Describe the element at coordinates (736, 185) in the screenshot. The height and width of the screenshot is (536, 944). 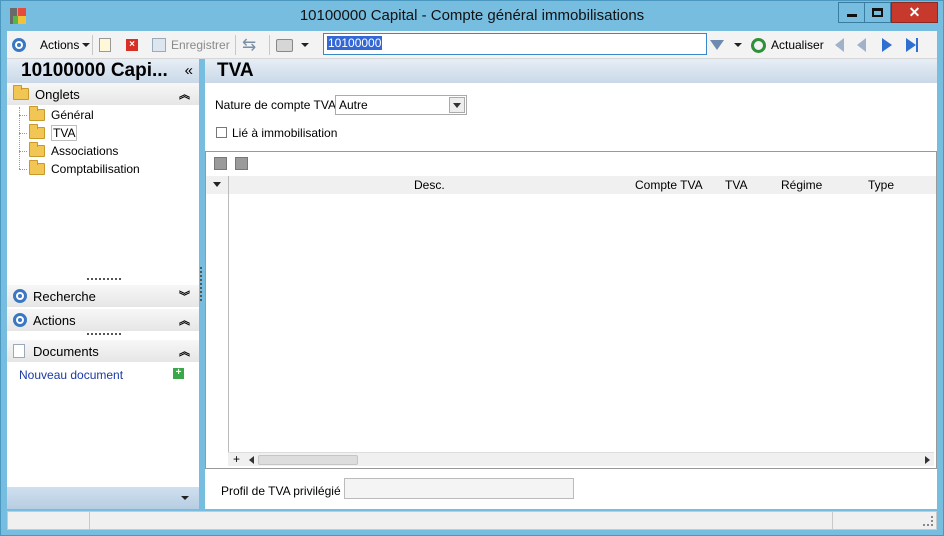
I see `column-tva: TVA` at that location.